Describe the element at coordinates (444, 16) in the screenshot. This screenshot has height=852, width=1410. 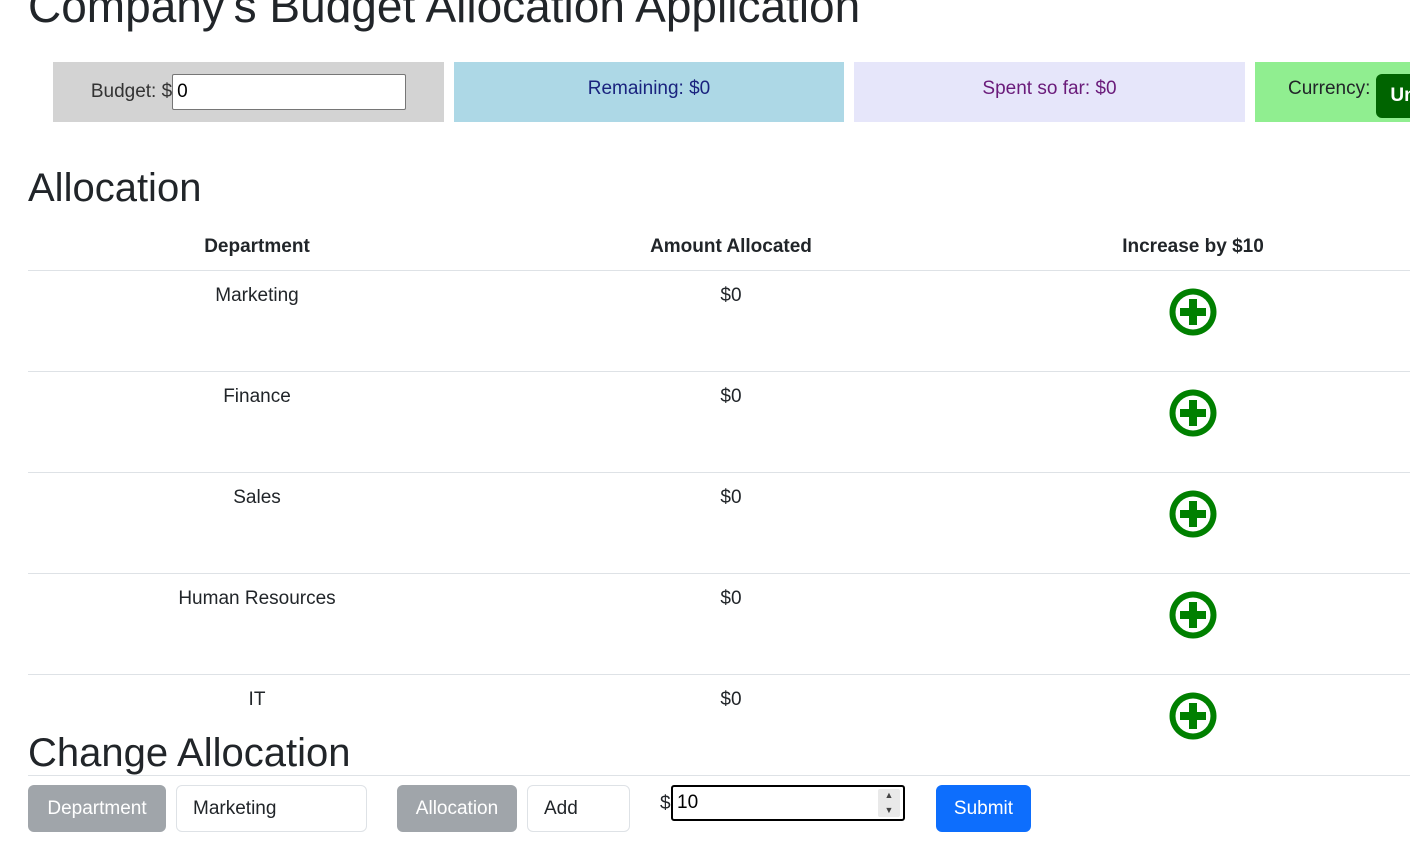
I see `app-title: Company's Budget Allocation Application` at that location.